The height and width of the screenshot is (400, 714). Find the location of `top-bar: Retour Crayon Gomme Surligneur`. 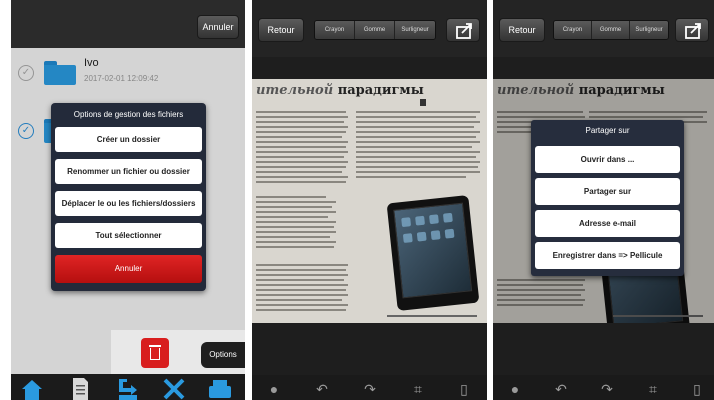

top-bar: Retour Crayon Gomme Surligneur is located at coordinates (603, 28).